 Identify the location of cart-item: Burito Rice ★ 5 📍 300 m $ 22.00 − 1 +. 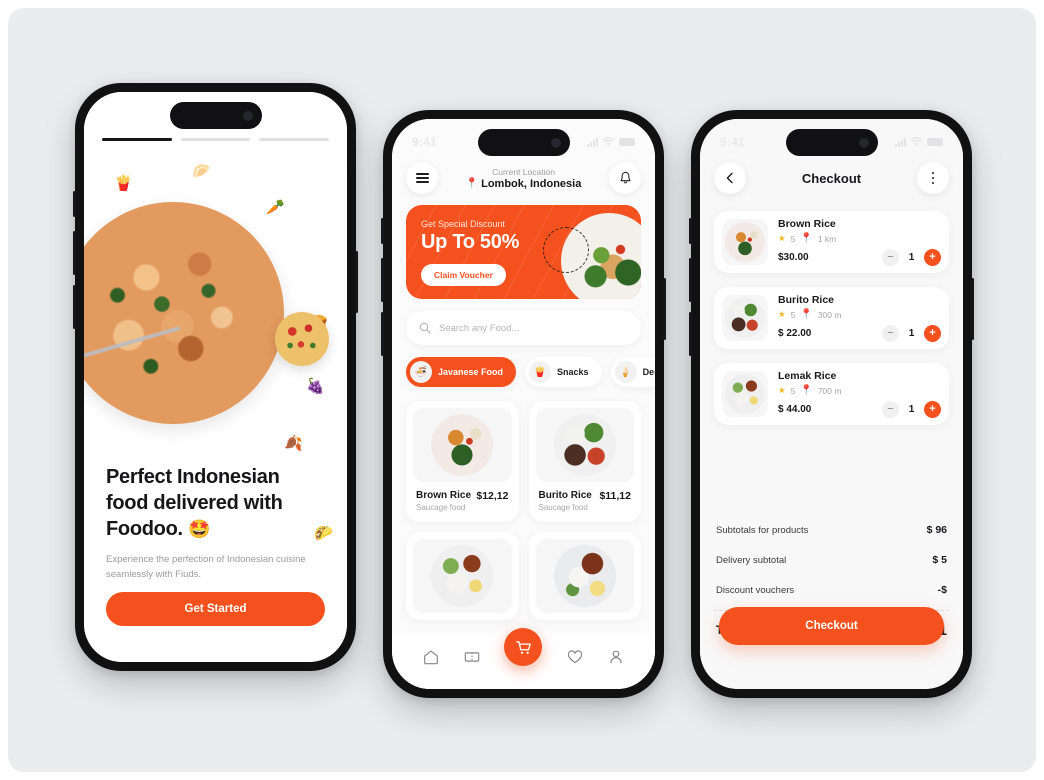
(831, 318).